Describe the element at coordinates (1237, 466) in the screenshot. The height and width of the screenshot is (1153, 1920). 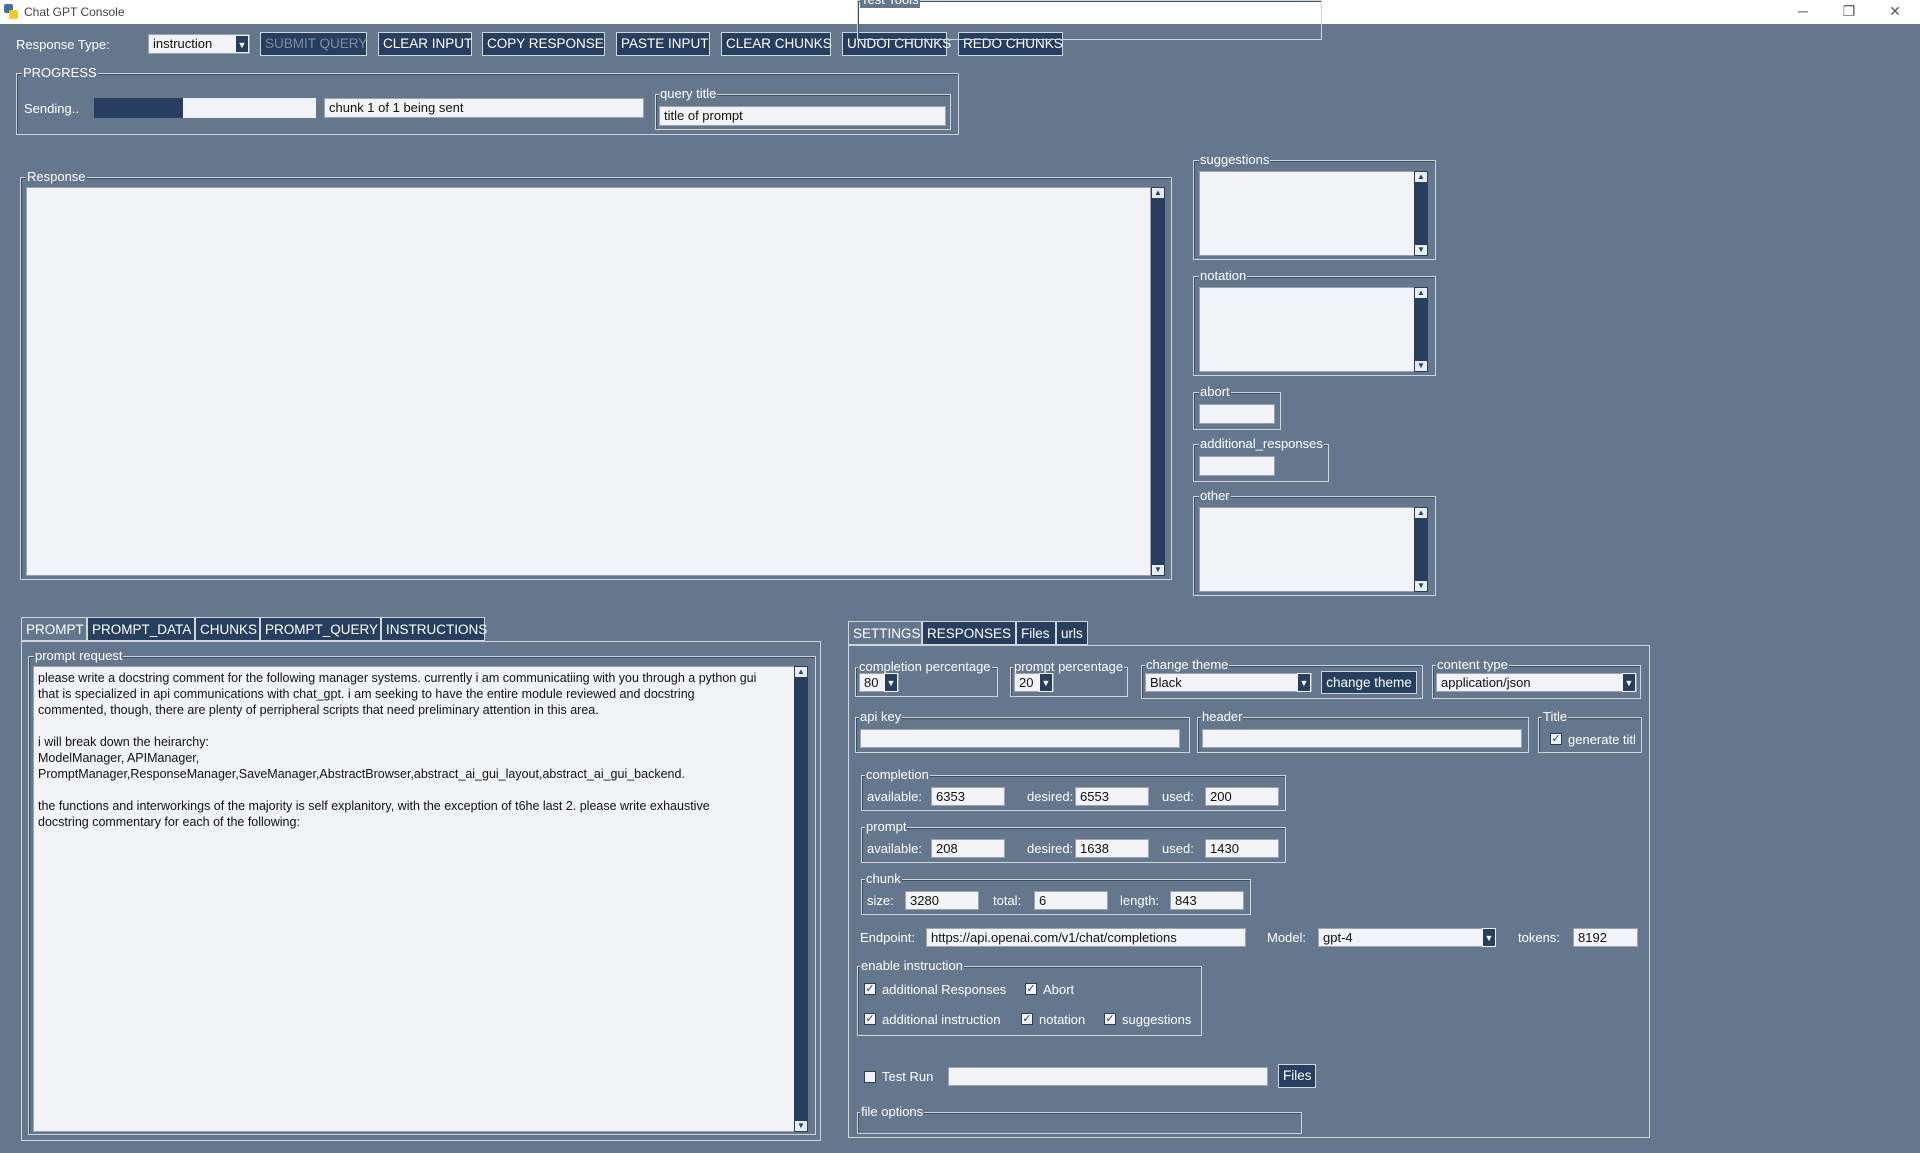
I see `additional-responses-input` at that location.